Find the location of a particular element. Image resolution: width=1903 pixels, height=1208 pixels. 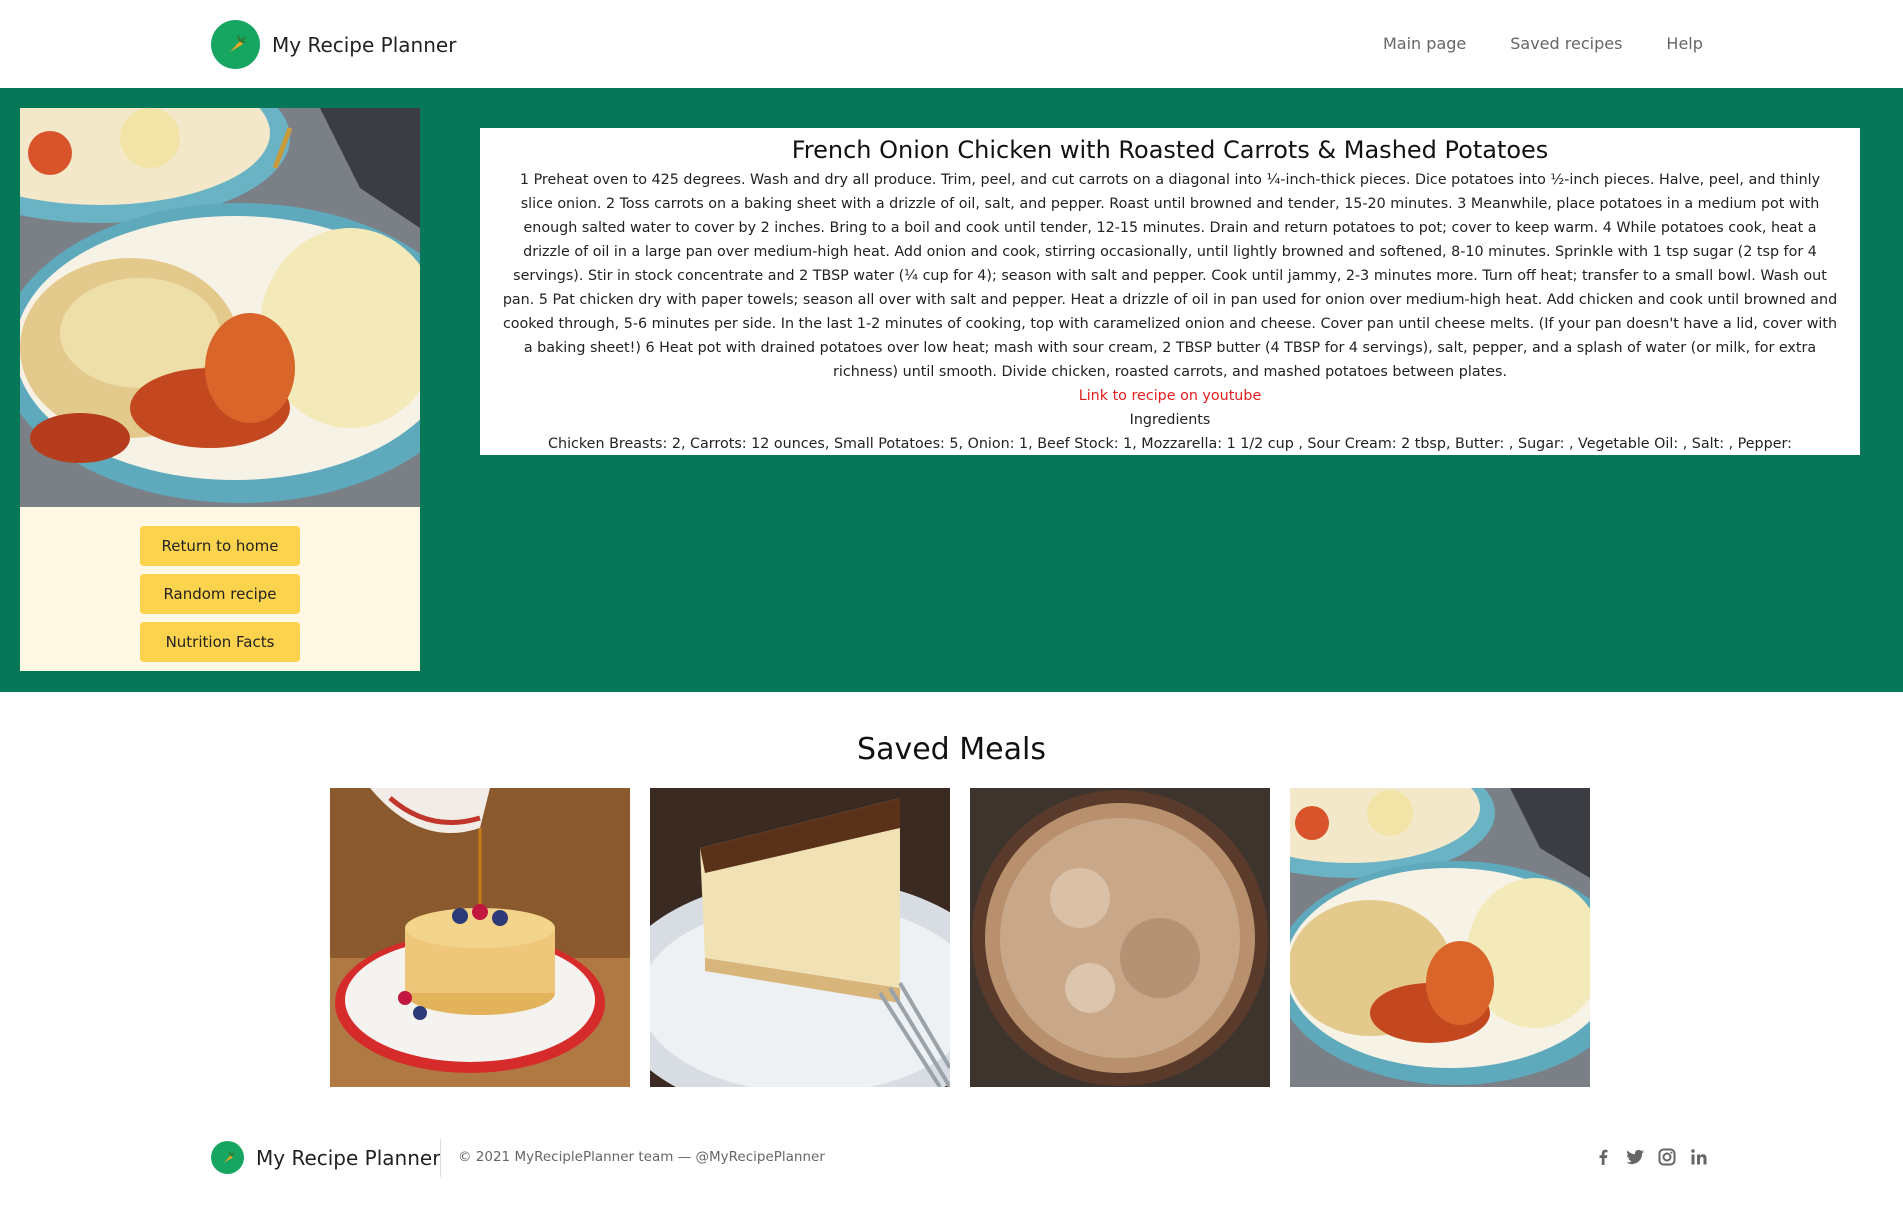

footer-brand-name: My Recipe Planner is located at coordinates (348, 1157).